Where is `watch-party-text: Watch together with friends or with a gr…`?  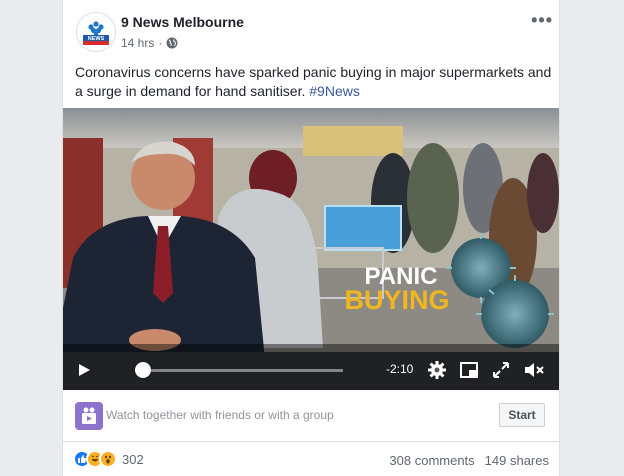 watch-party-text: Watch together with friends or with a gr… is located at coordinates (220, 415).